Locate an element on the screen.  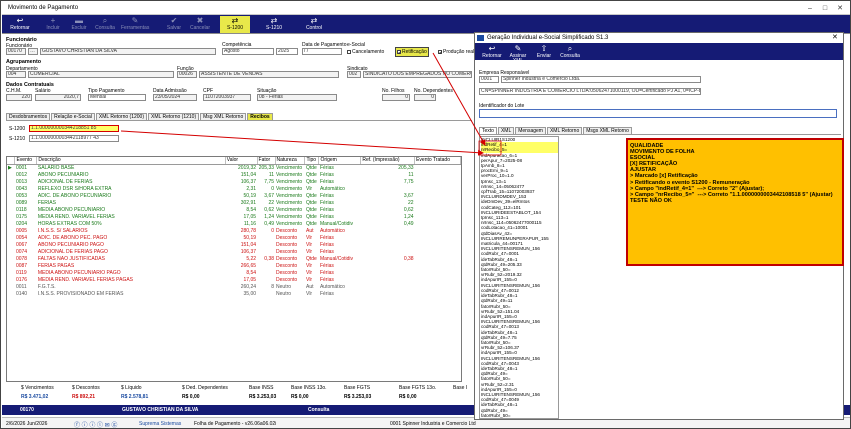
dialog-close-icon: ✕ is located at coordinates (835, 38).